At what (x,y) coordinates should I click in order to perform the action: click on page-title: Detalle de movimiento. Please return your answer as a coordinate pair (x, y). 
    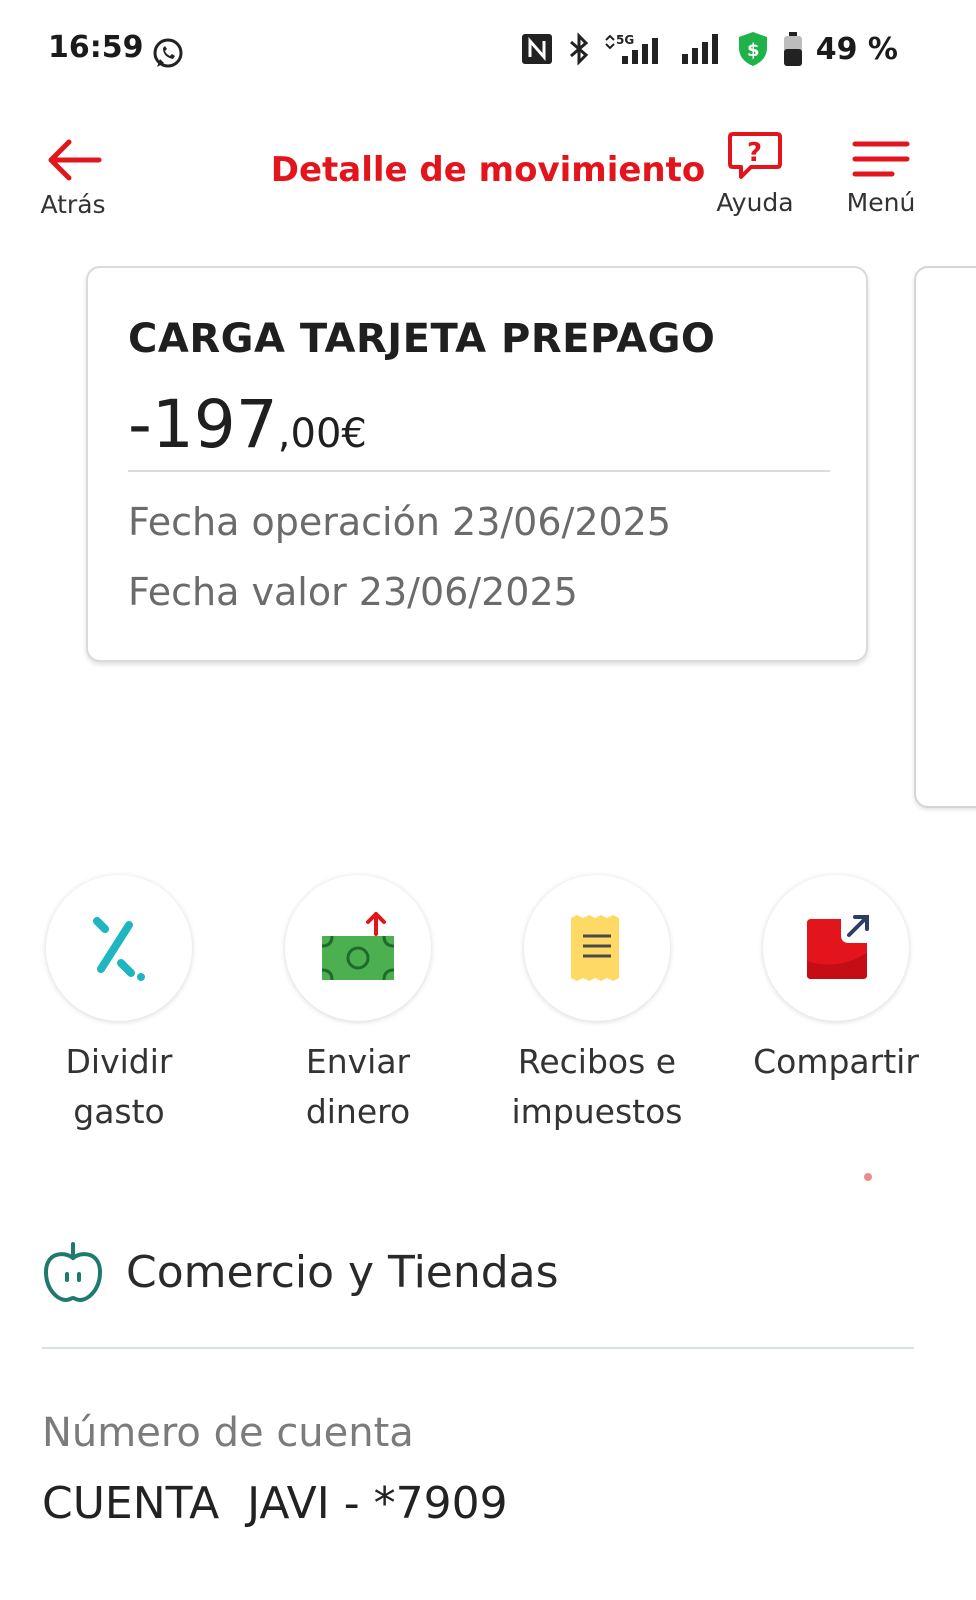
    Looking at the image, I should click on (488, 170).